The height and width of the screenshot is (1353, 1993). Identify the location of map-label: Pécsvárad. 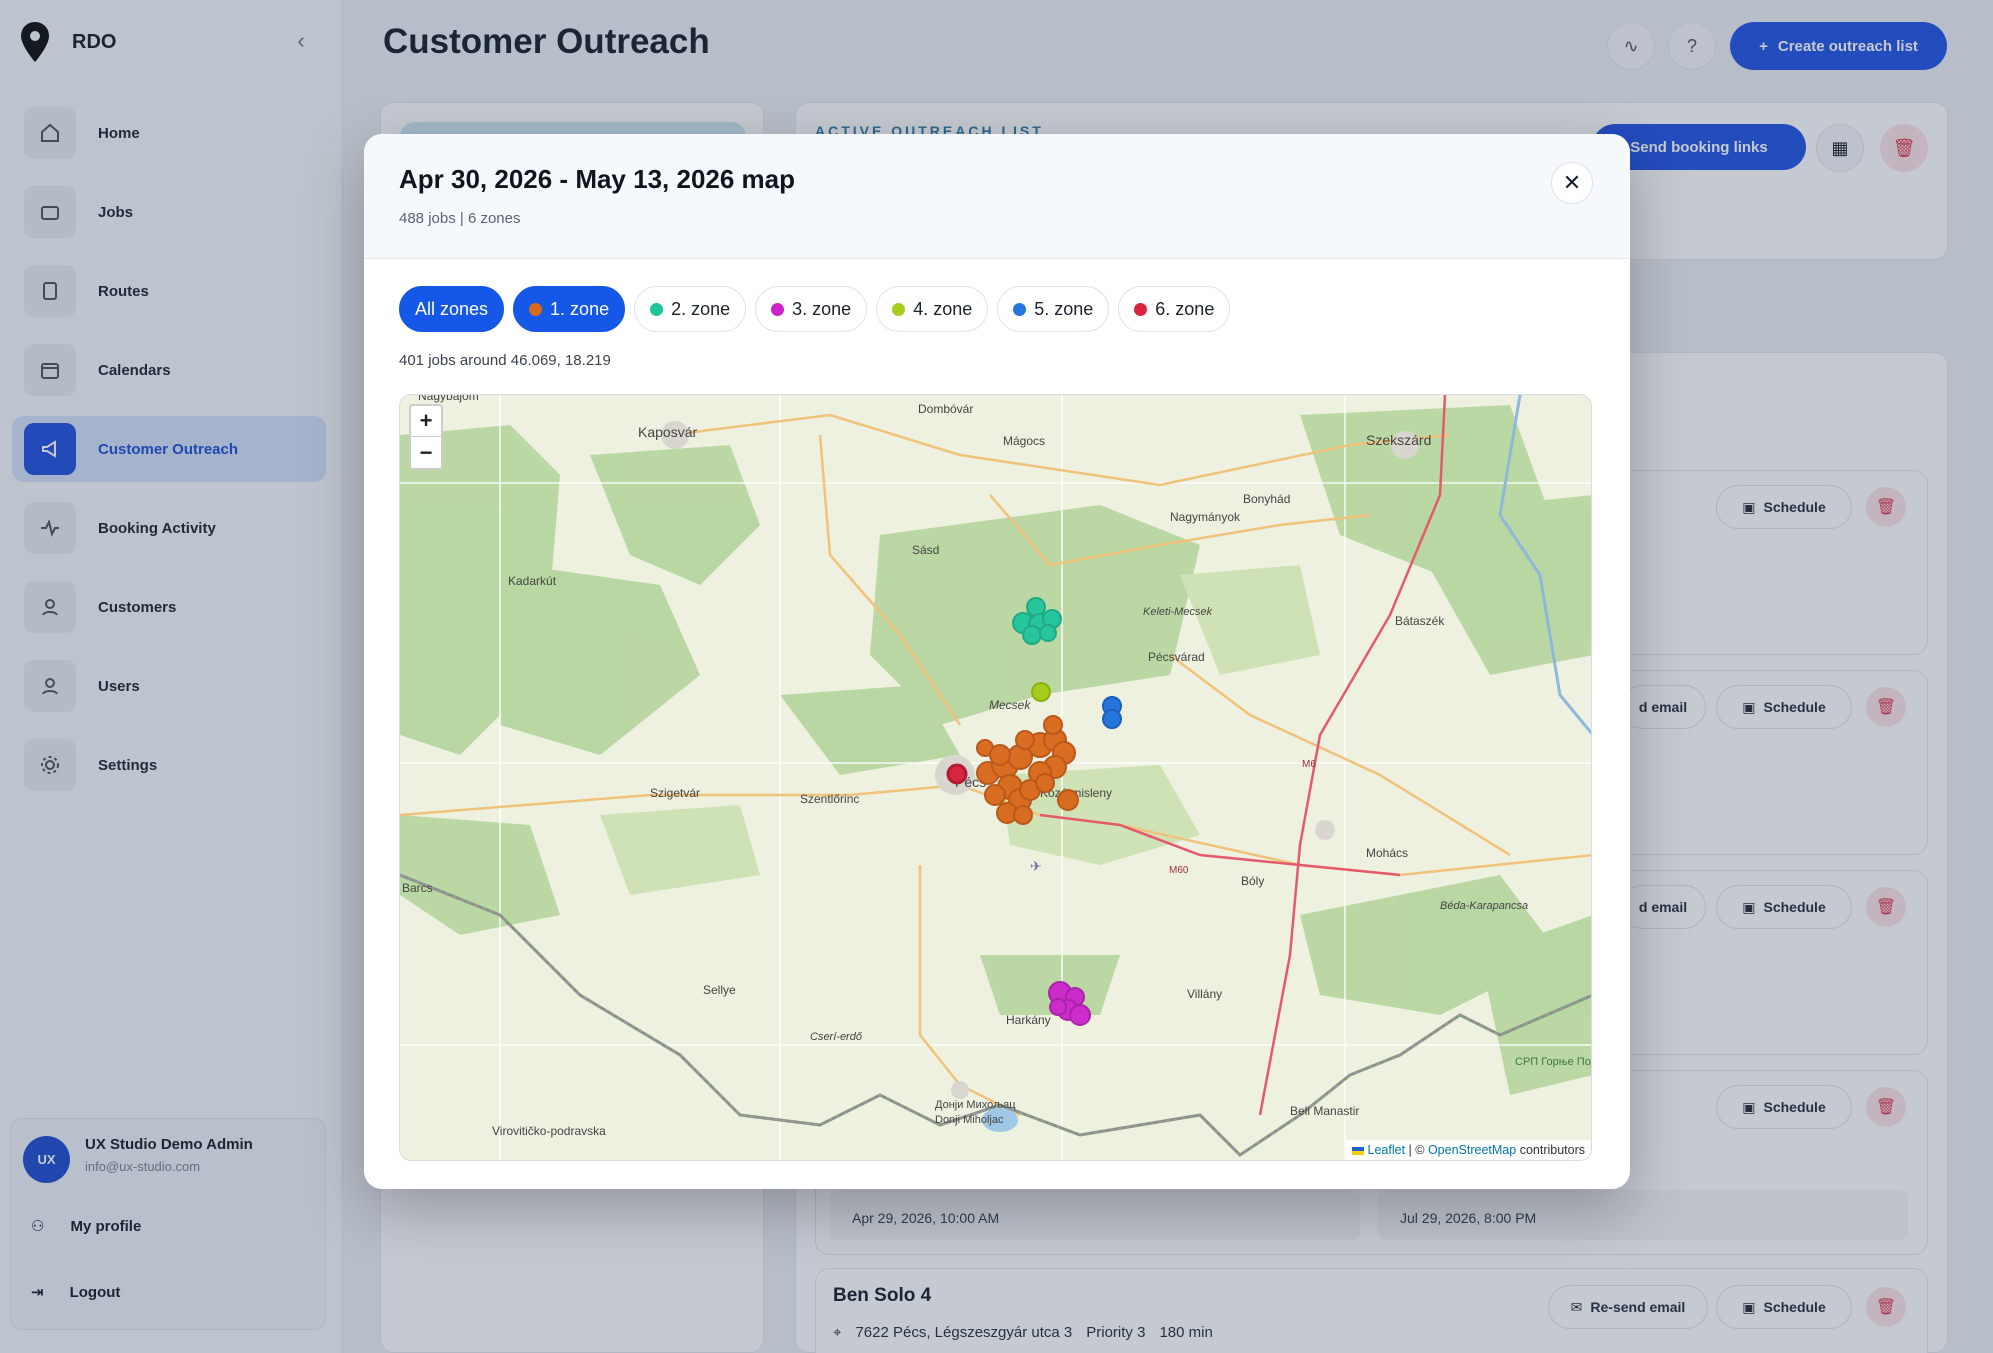
(1176, 657).